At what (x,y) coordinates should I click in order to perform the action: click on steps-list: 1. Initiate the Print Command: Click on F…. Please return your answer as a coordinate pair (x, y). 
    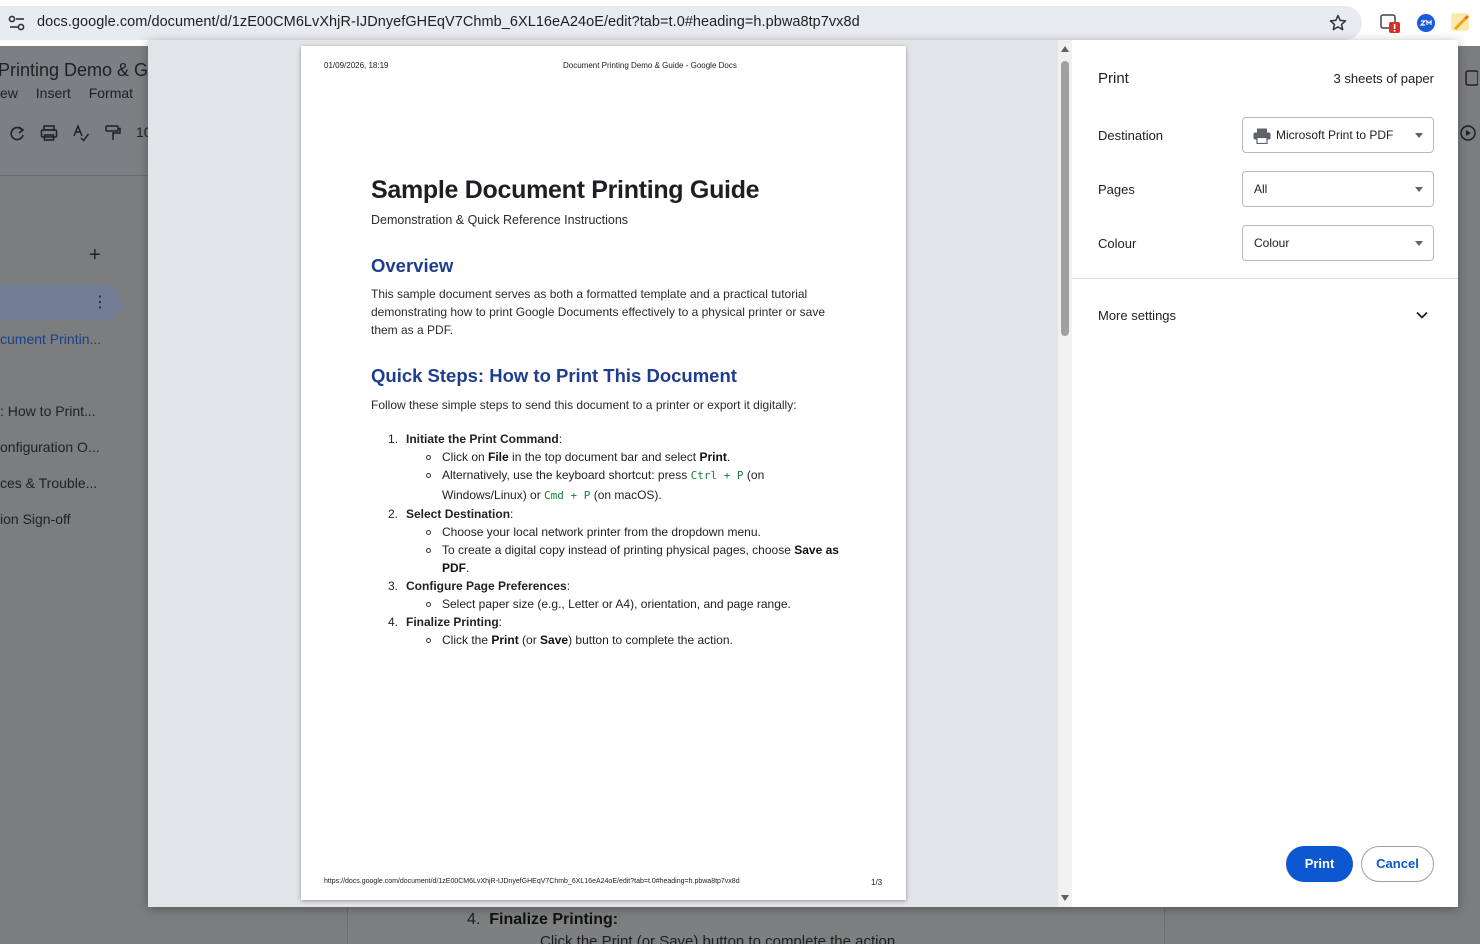
    Looking at the image, I should click on (606, 539).